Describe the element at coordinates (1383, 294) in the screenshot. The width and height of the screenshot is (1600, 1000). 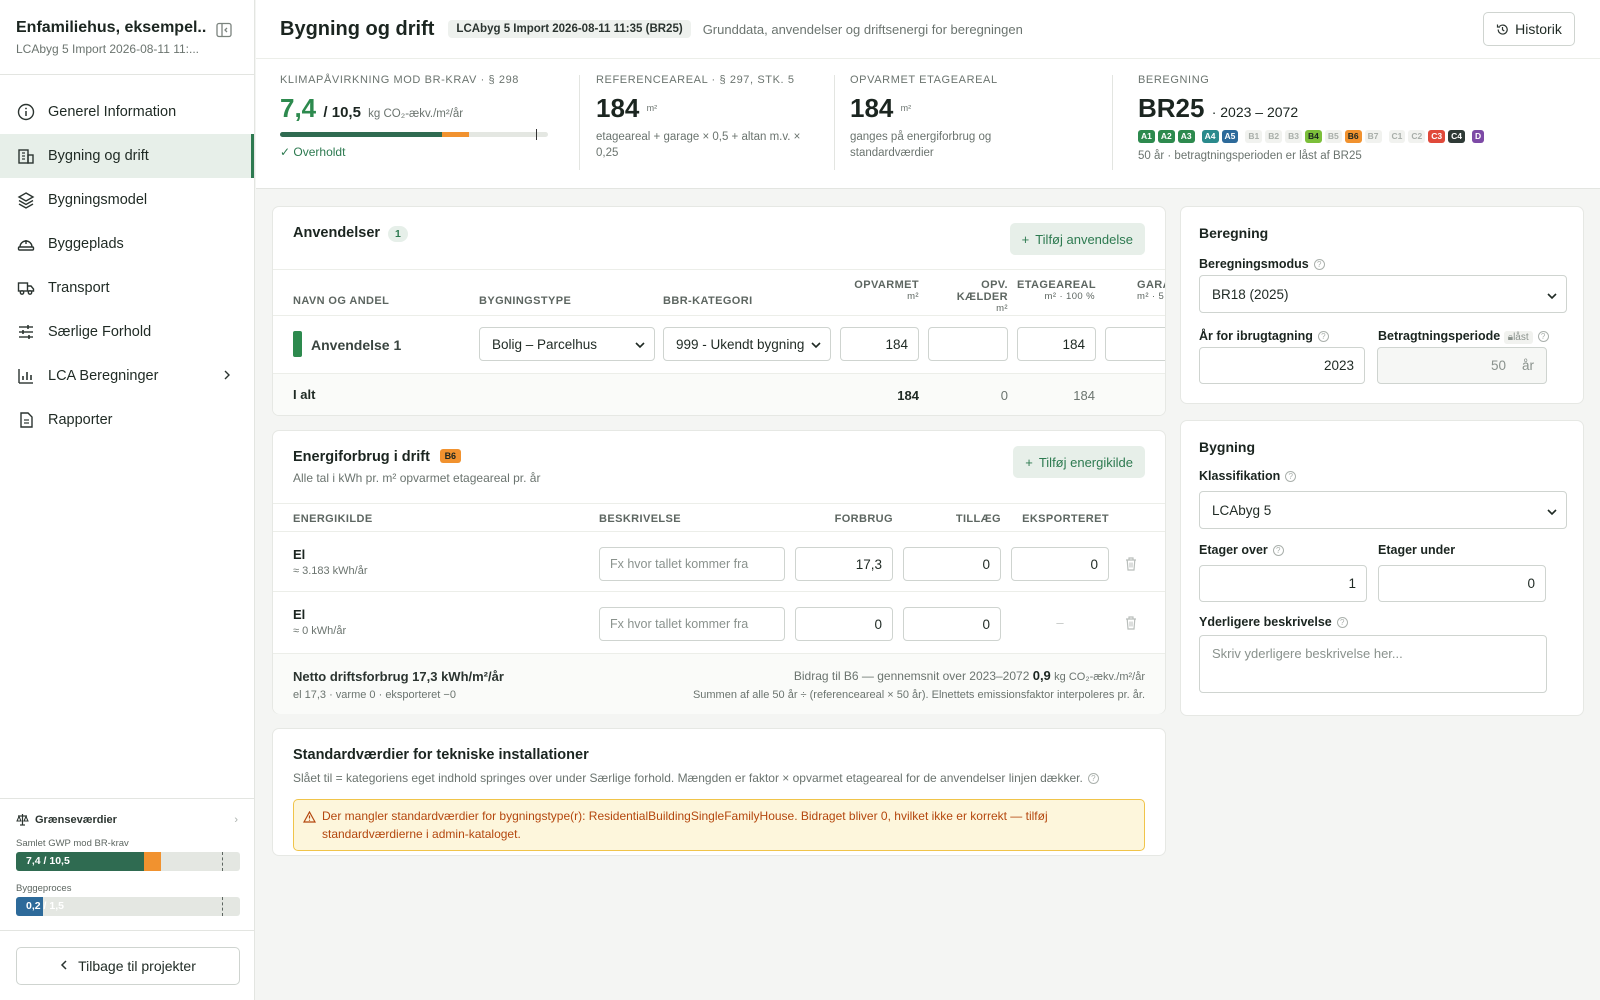
I see `calculation-mode-select: BR18 (2025)` at that location.